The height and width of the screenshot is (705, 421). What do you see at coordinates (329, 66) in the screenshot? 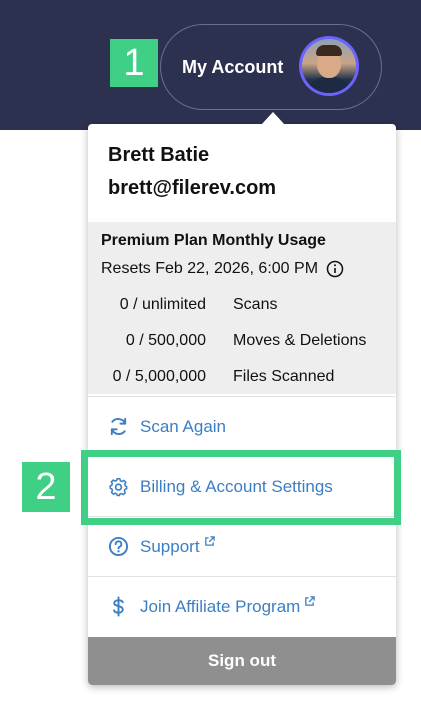
I see `avatar` at bounding box center [329, 66].